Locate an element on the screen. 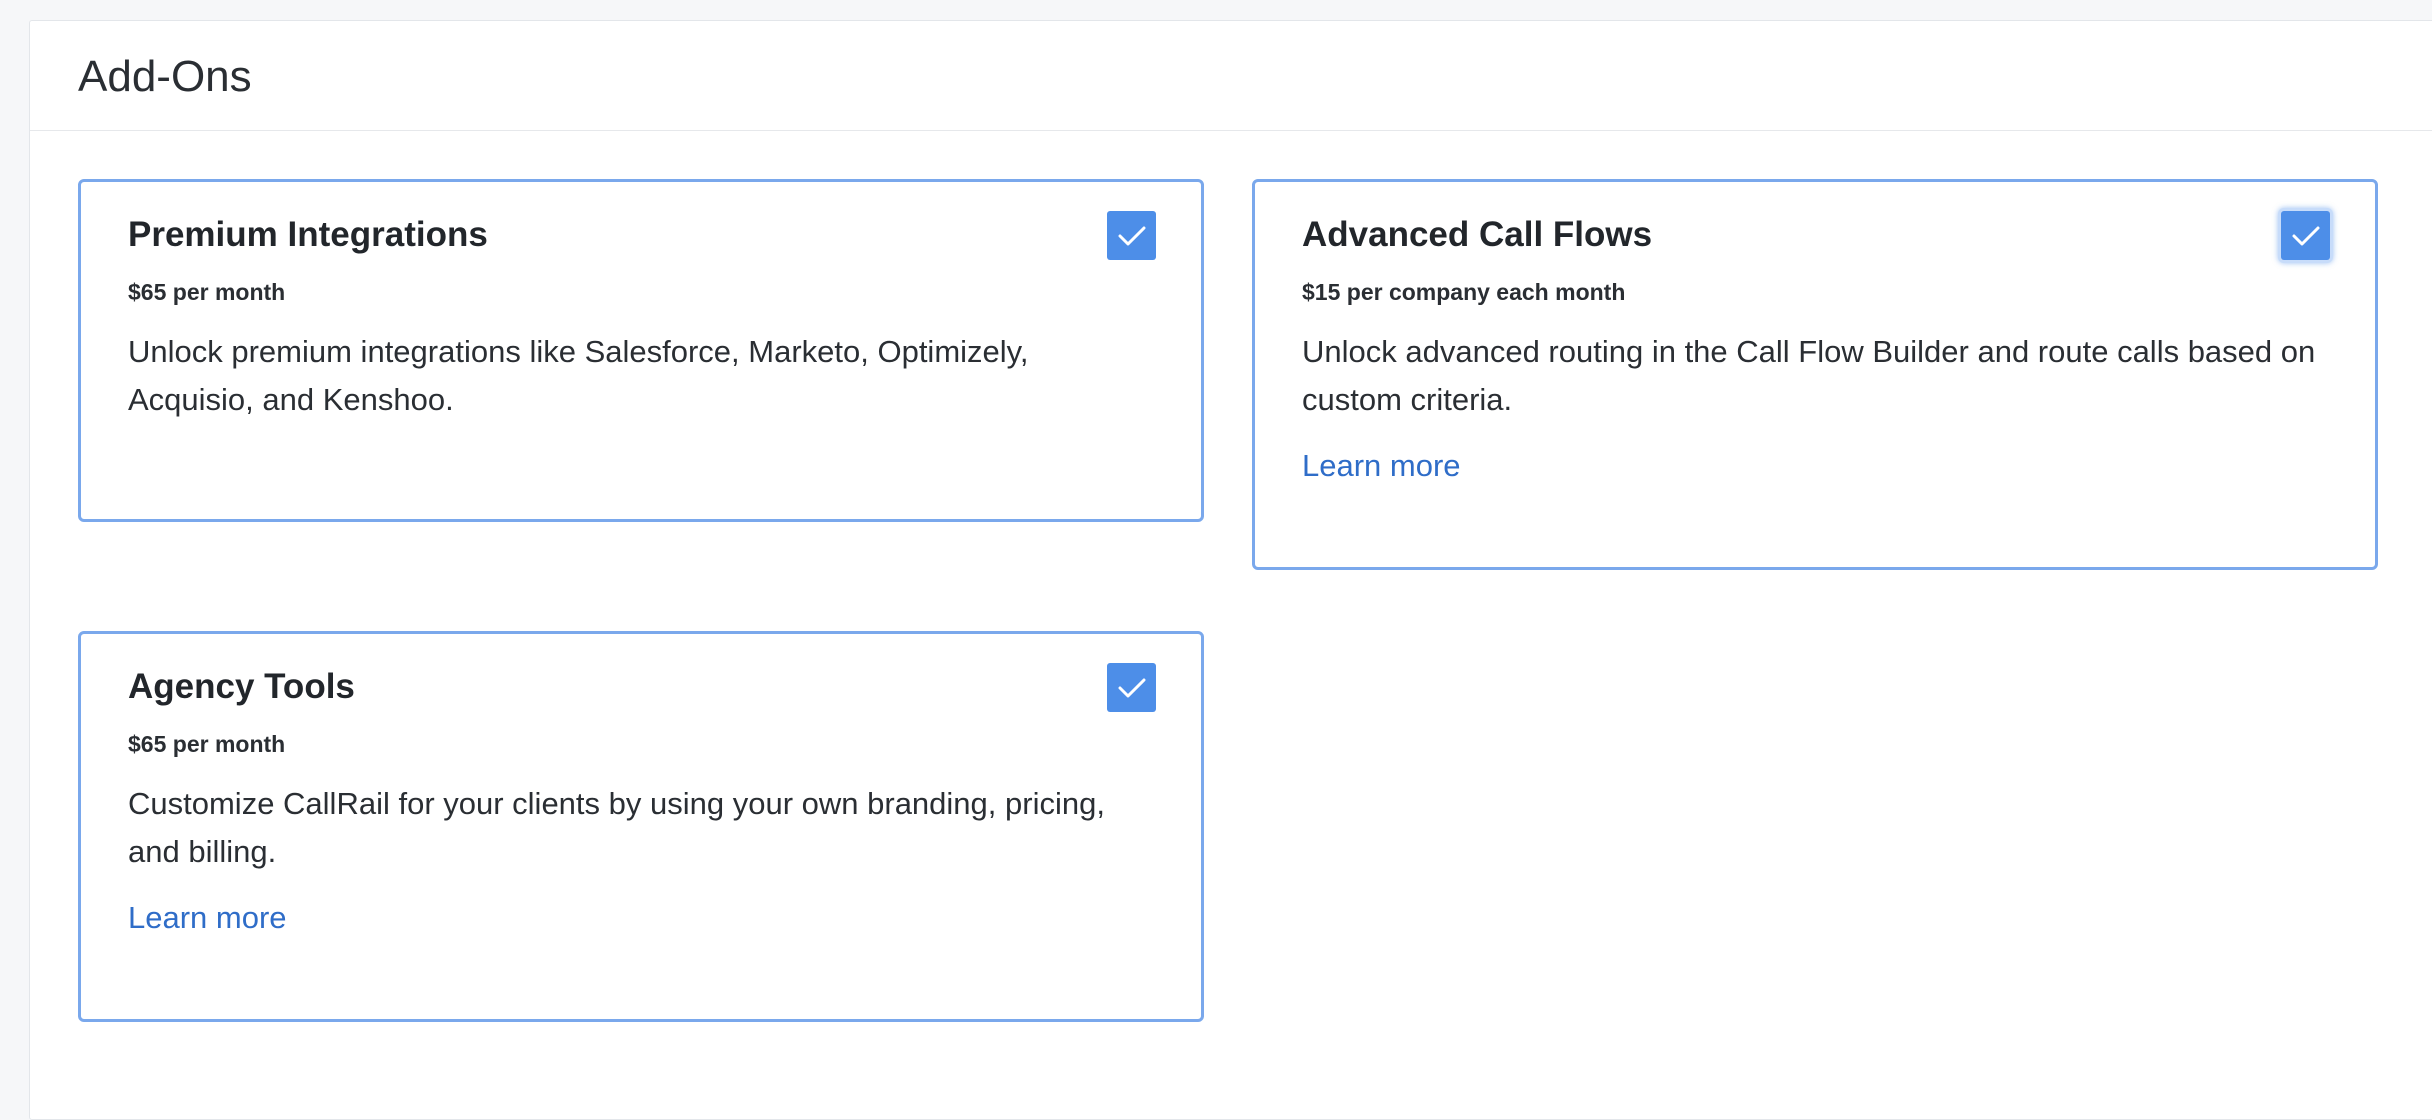  addon-checkbox-advanced-call-flows is located at coordinates (2305, 235).